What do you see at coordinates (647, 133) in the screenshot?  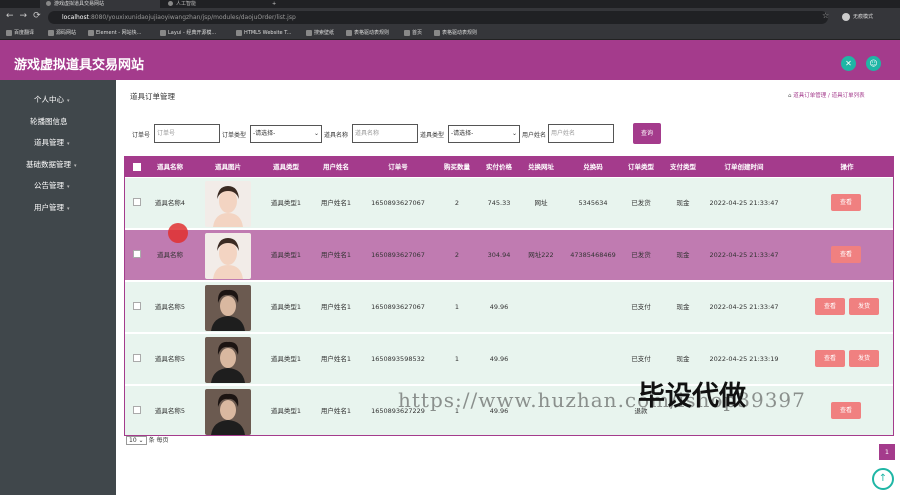 I see `search-button: 查询` at bounding box center [647, 133].